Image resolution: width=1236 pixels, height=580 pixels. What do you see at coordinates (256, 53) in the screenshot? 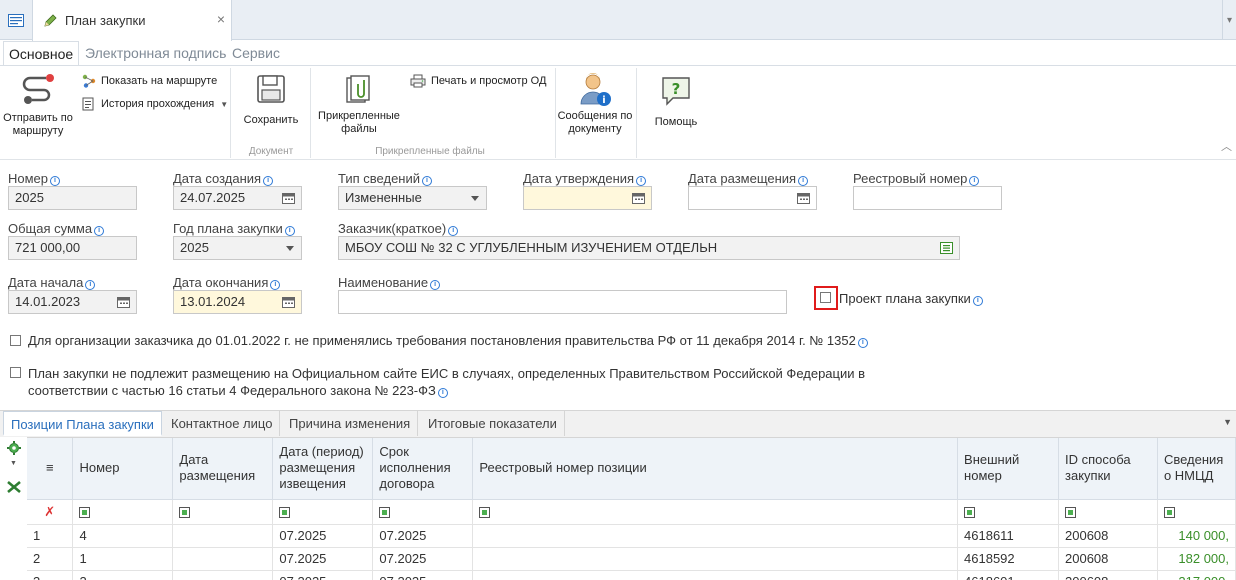
I see `ribbon-tab-service: Сервис` at bounding box center [256, 53].